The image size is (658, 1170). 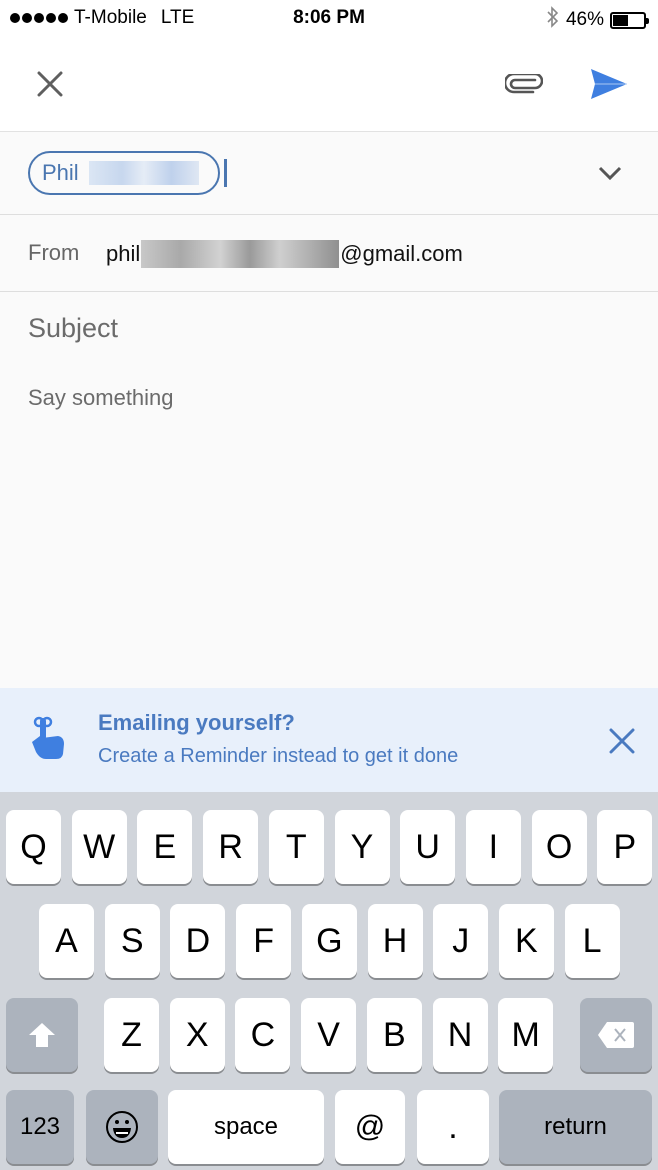 What do you see at coordinates (132, 941) in the screenshot?
I see `key-s: S` at bounding box center [132, 941].